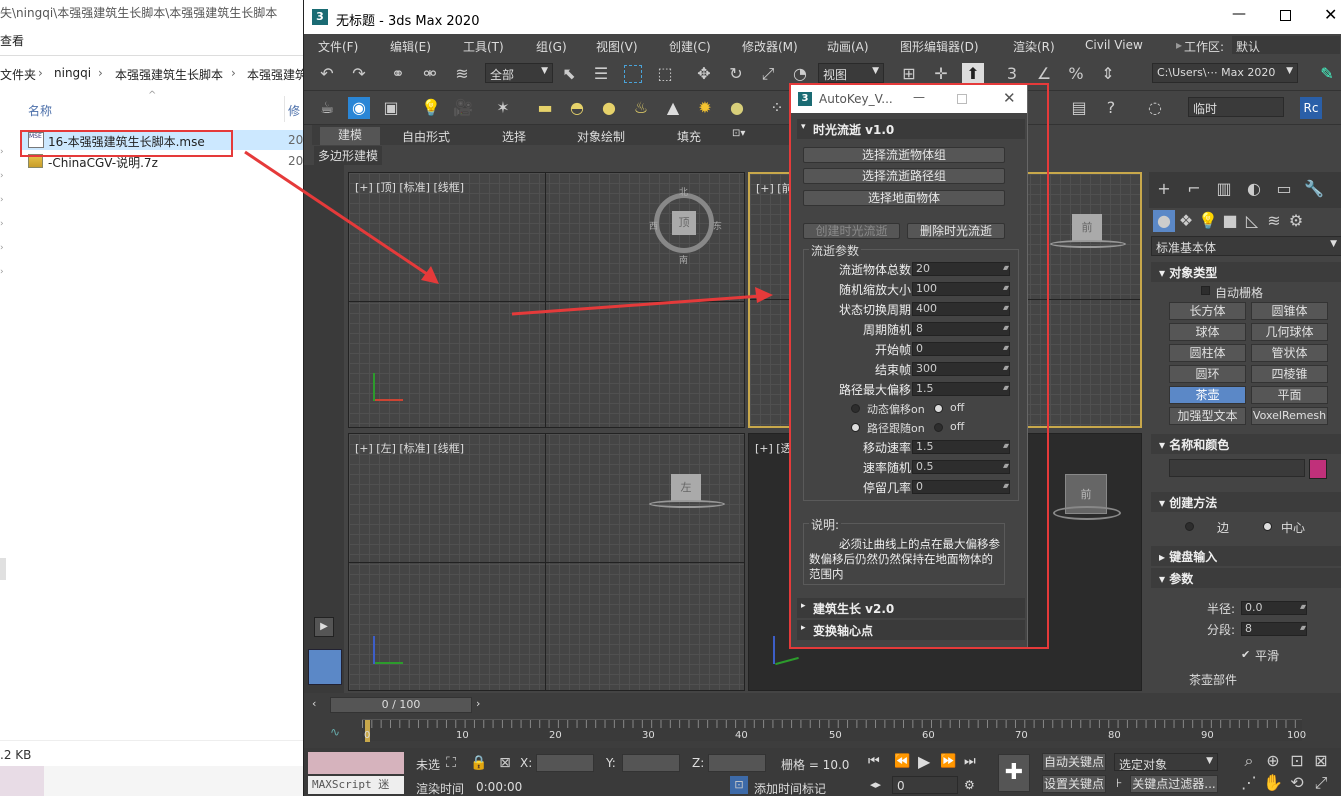  Describe the element at coordinates (1021, 735) in the screenshot. I see `tick-label: 70` at that location.